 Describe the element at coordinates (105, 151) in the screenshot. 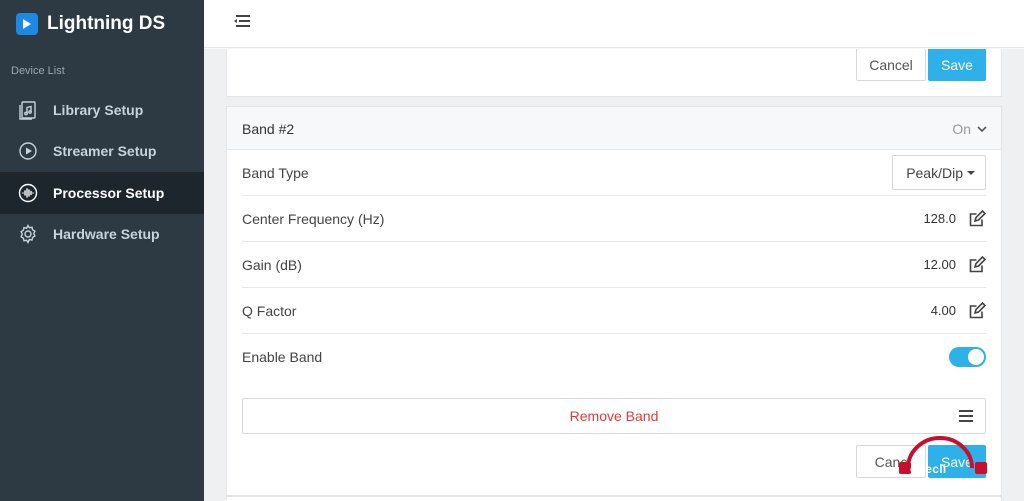

I see `sidebar-item-label: Streamer Setup` at that location.